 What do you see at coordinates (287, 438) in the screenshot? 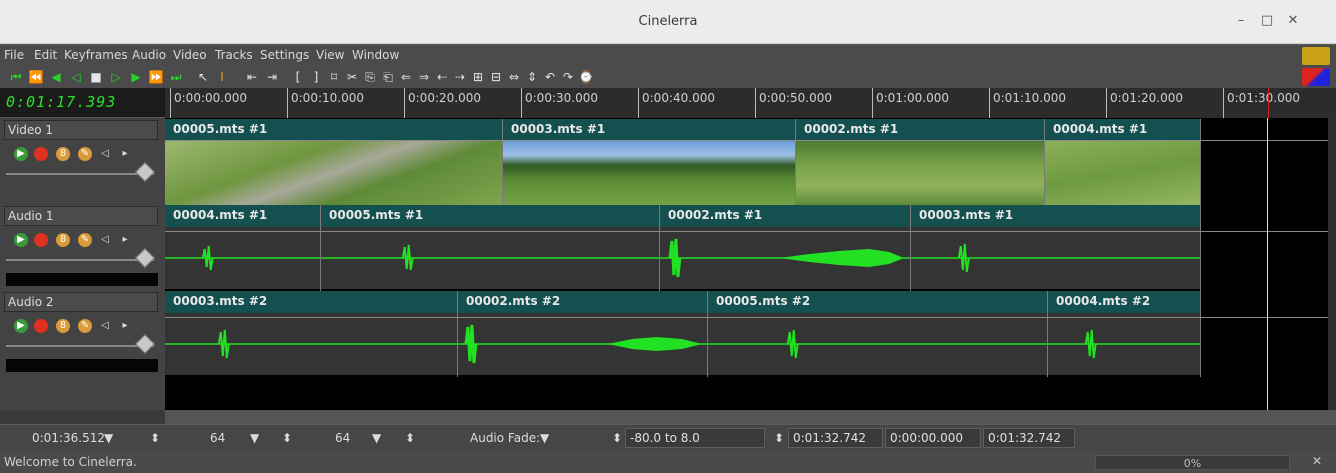
I see `sample-zoom-stepper-icon: ⬍` at bounding box center [287, 438].